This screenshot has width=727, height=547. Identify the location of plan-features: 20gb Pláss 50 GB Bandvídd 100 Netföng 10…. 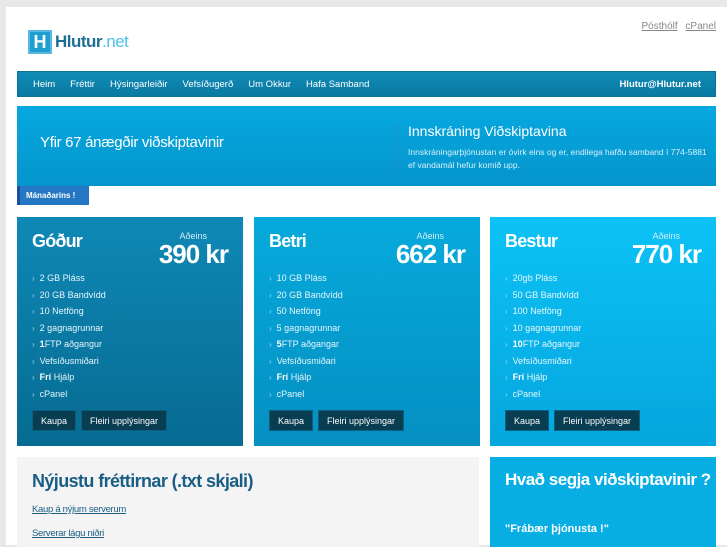
(543, 336).